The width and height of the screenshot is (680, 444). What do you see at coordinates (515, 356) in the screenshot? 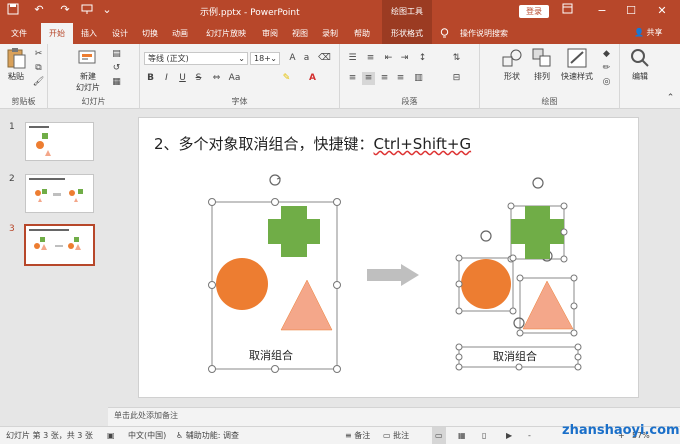
I see `right-caption-text: 取消组合` at bounding box center [515, 356].